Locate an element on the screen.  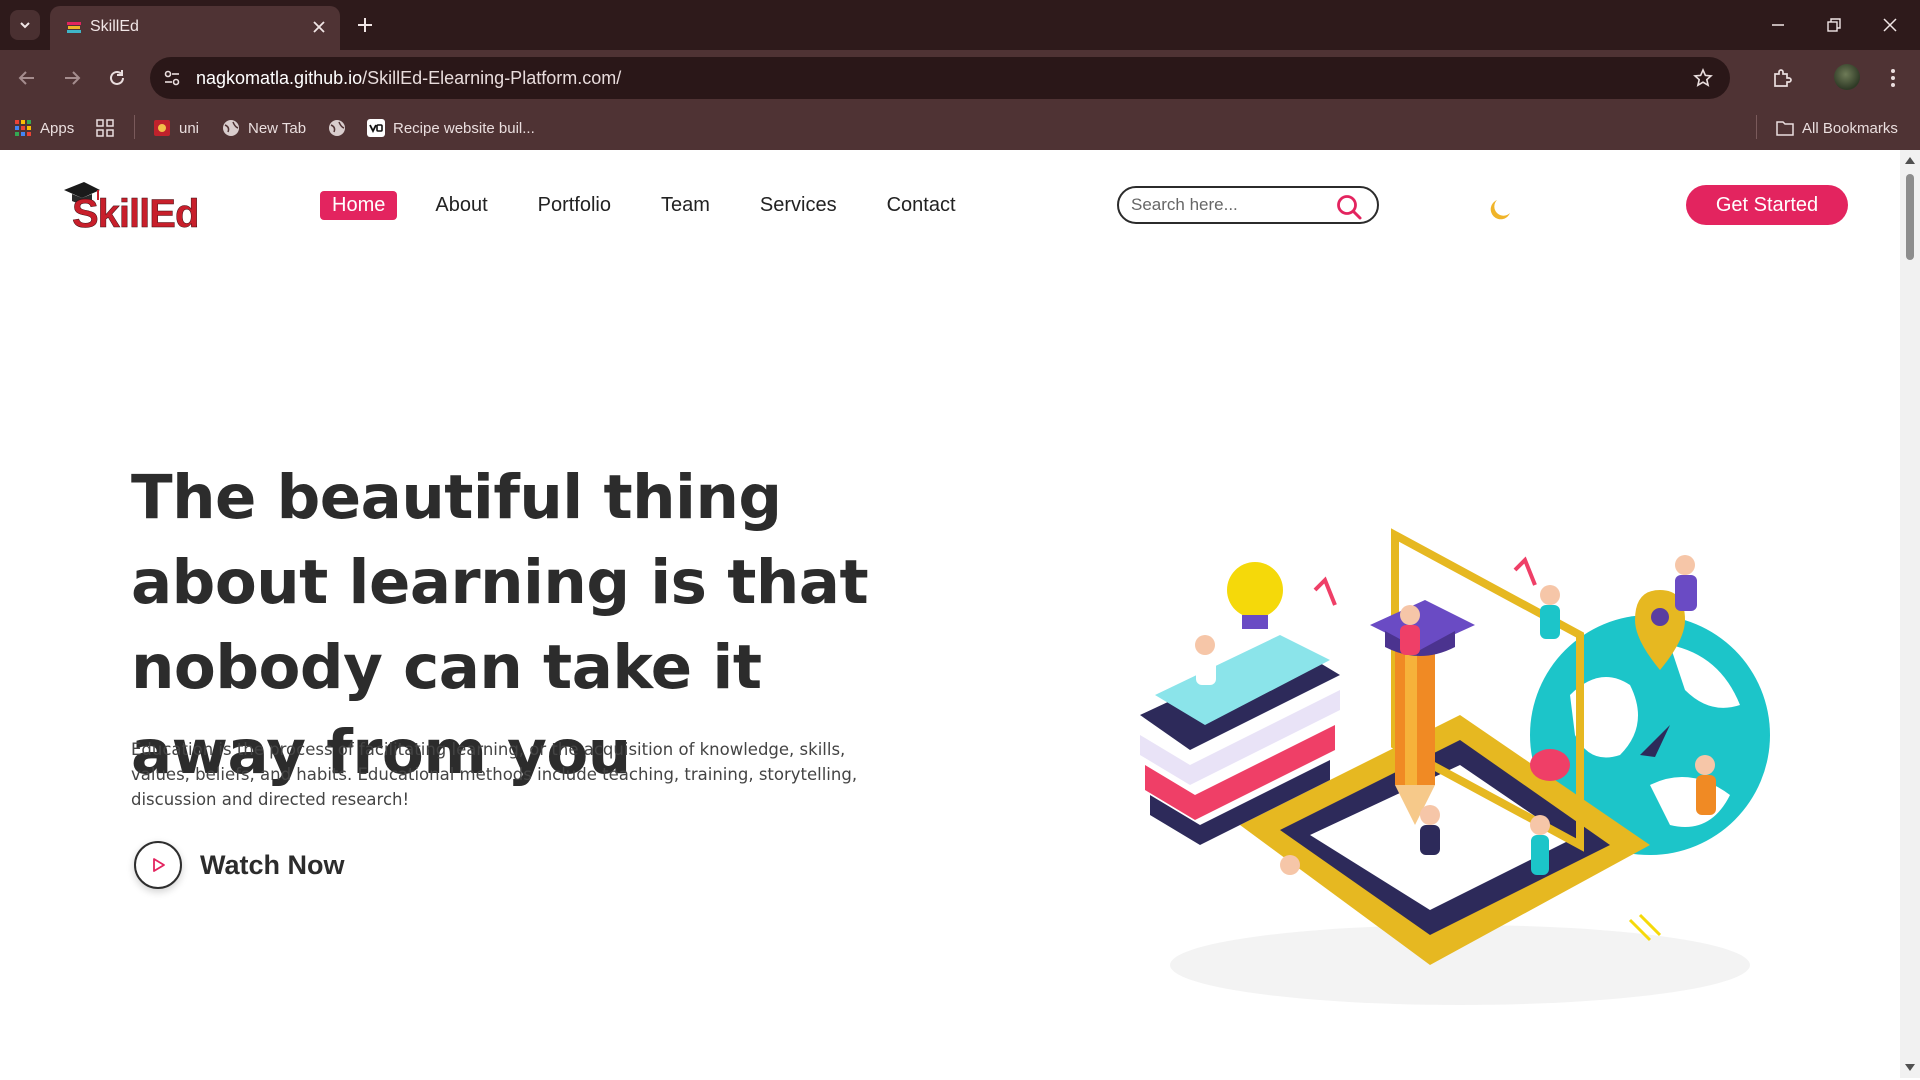
watch-now-label: Watch Now is located at coordinates (272, 864).